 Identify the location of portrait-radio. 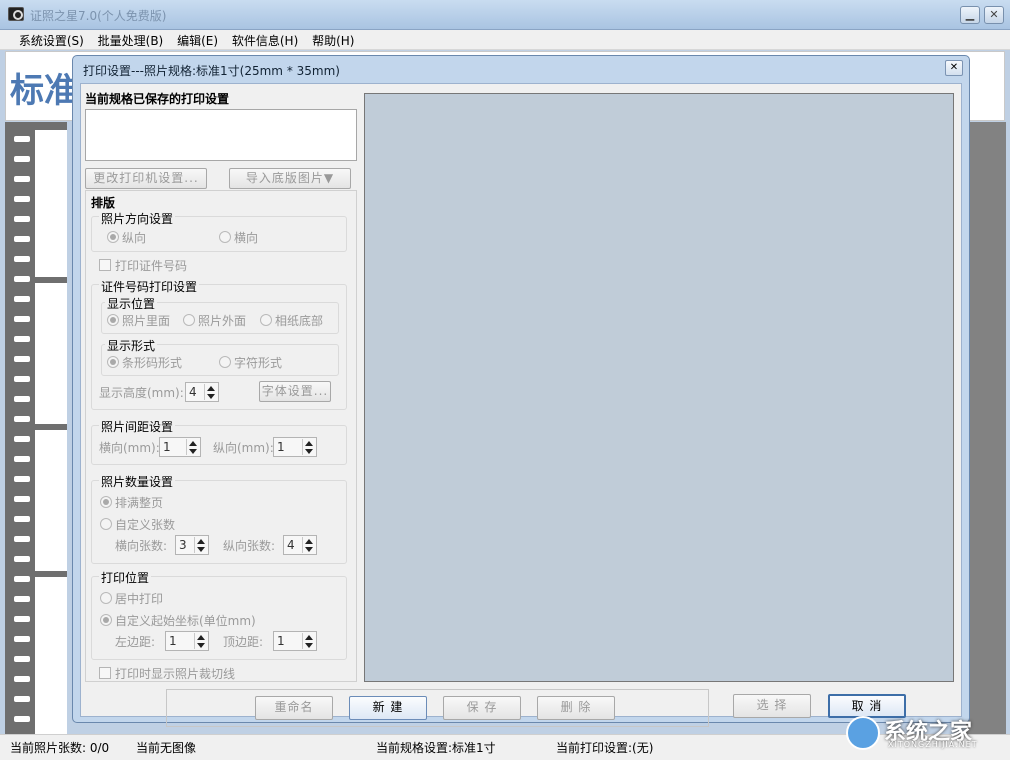
(113, 237).